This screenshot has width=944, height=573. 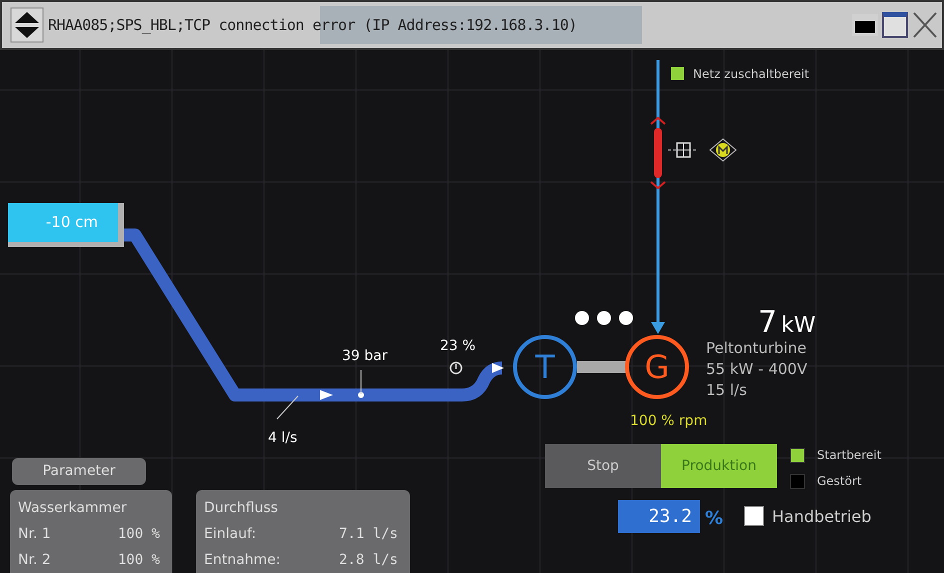 What do you see at coordinates (73, 508) in the screenshot?
I see `panel-title: Wasserkammer` at bounding box center [73, 508].